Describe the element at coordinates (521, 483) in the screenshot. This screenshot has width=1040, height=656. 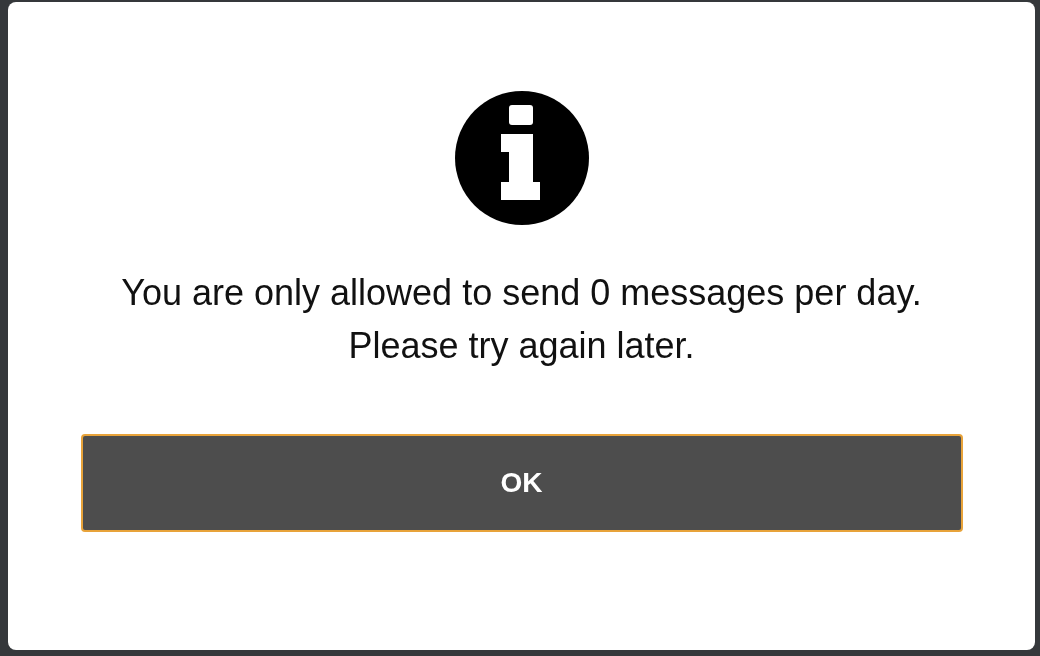
I see `ok-button: OK` at that location.